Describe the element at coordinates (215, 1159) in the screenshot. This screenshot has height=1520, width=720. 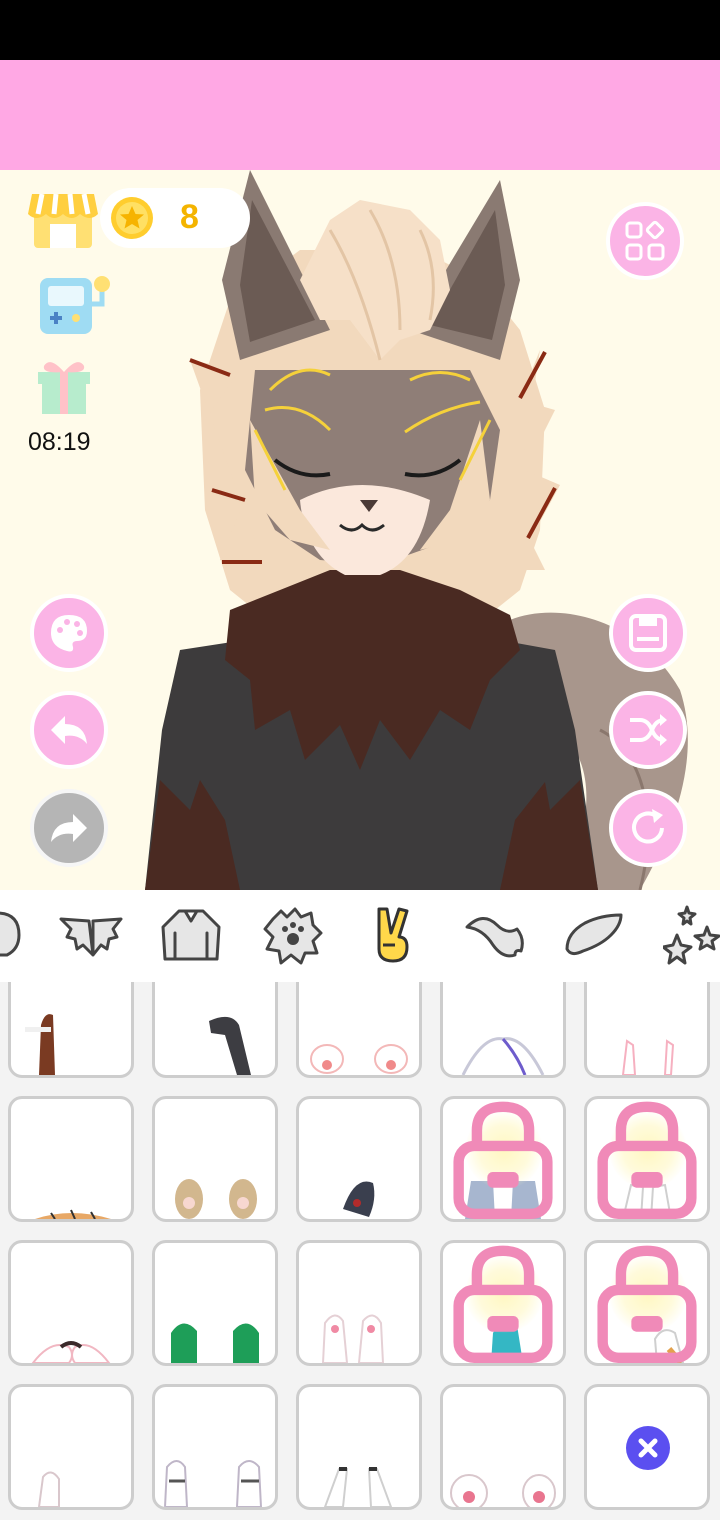
I see `item-tan-paws` at that location.